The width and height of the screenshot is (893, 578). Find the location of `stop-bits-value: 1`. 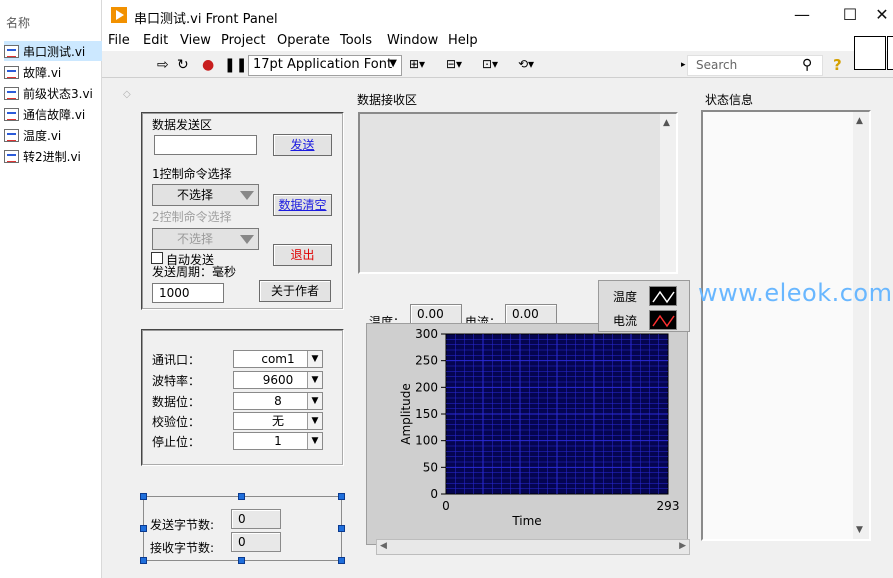

stop-bits-value: 1 is located at coordinates (278, 441).